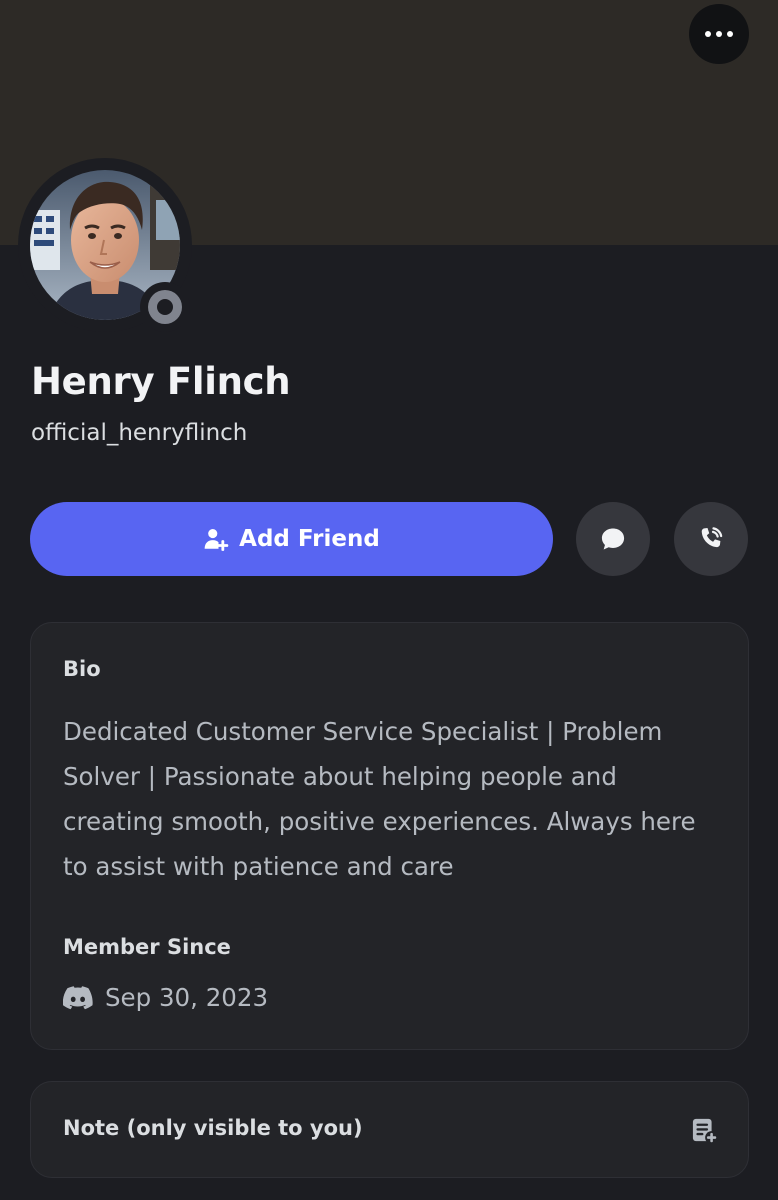 This screenshot has height=1200, width=778. What do you see at coordinates (187, 997) in the screenshot?
I see `member-since-date: Sep 30, 2023` at bounding box center [187, 997].